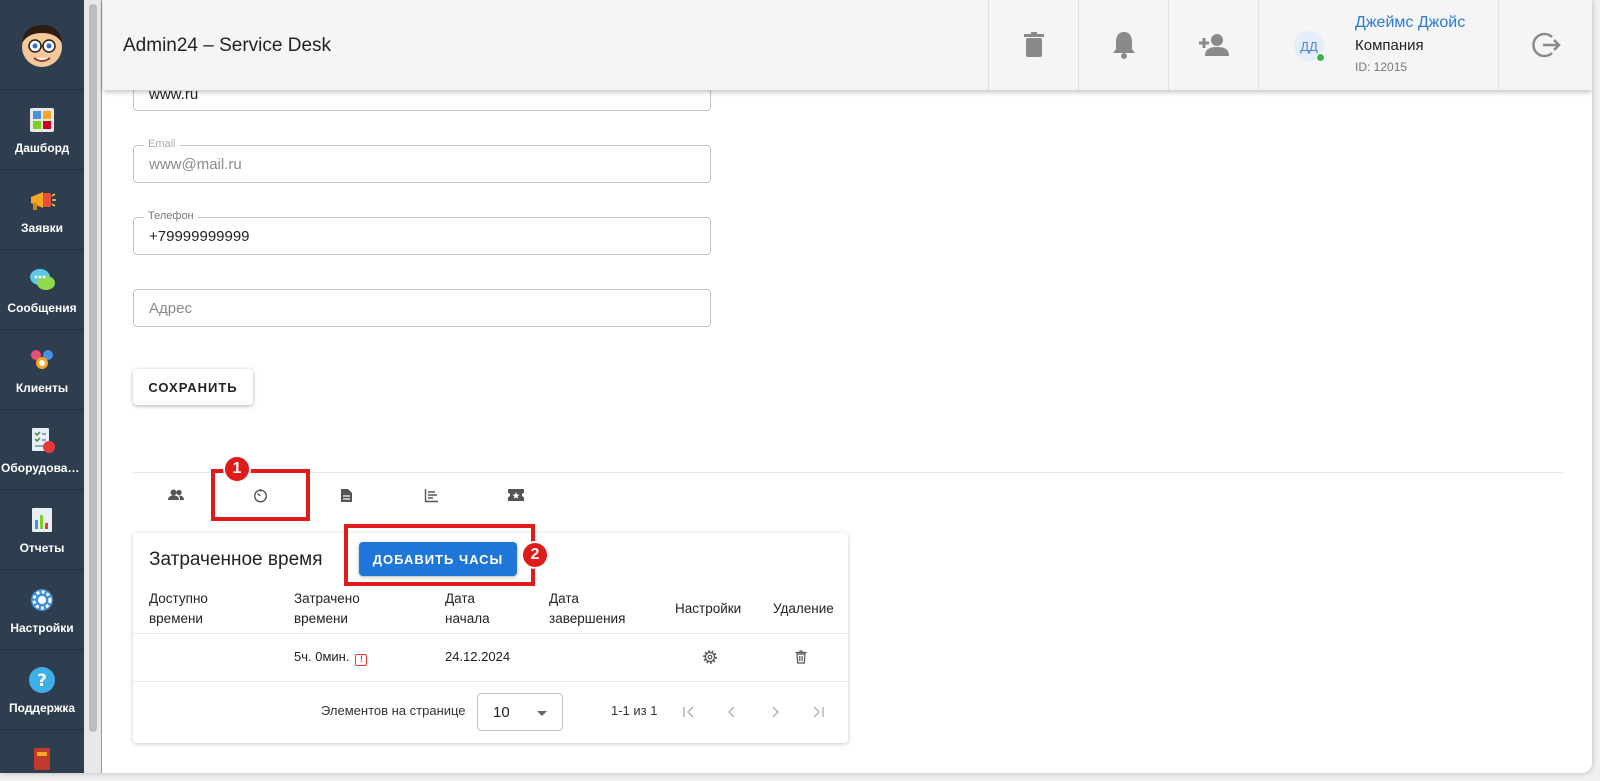  Describe the element at coordinates (587, 609) in the screenshot. I see `column-header-end-date: Дата завершения` at that location.